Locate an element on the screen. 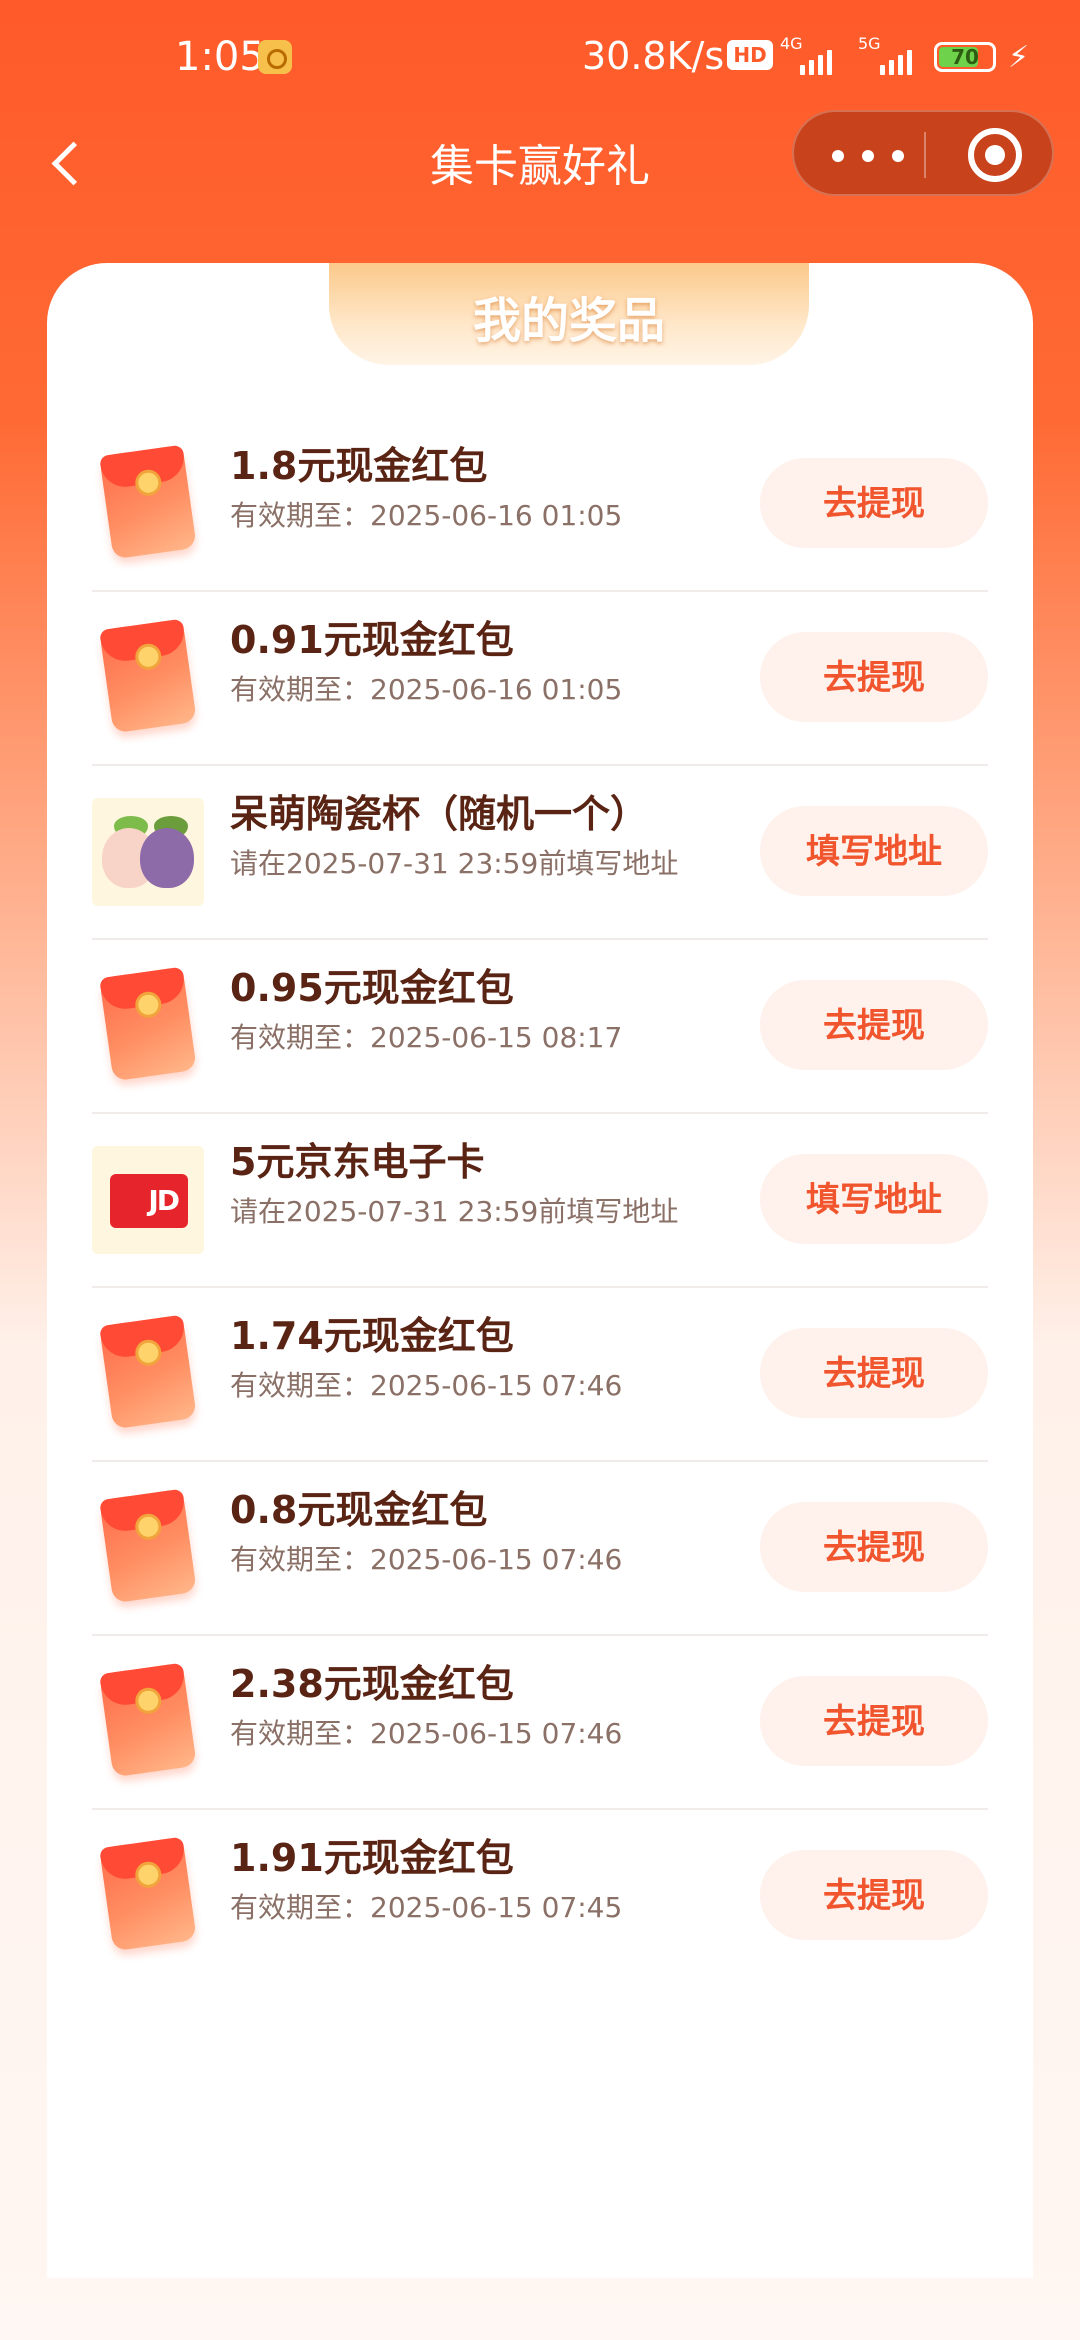  miniapp-capsule is located at coordinates (923, 153).